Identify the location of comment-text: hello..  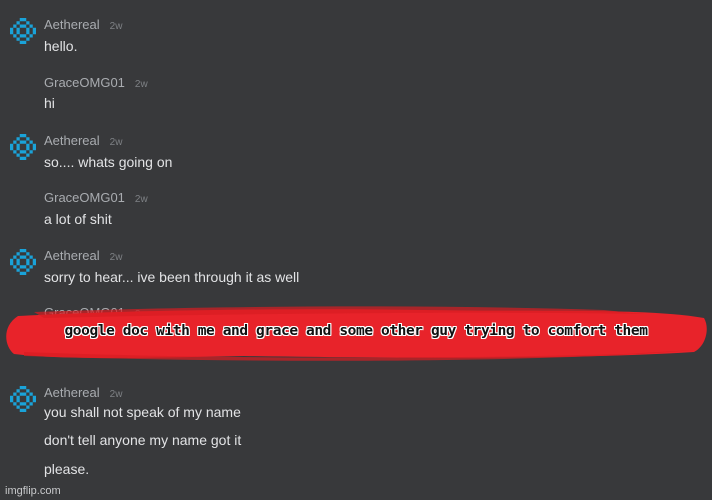
(61, 46).